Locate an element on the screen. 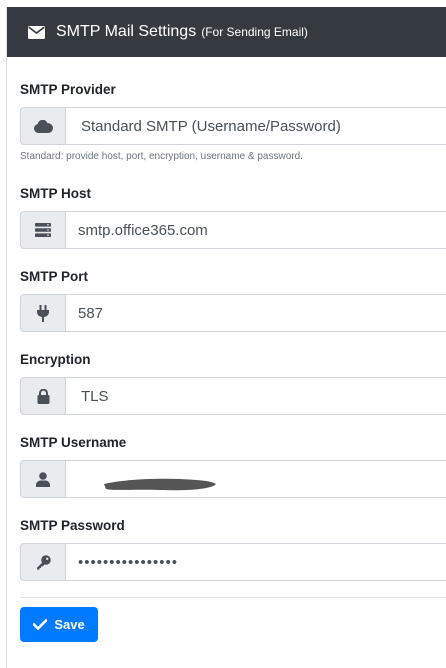 This screenshot has width=446, height=668. encryption-label: Encryption is located at coordinates (55, 359).